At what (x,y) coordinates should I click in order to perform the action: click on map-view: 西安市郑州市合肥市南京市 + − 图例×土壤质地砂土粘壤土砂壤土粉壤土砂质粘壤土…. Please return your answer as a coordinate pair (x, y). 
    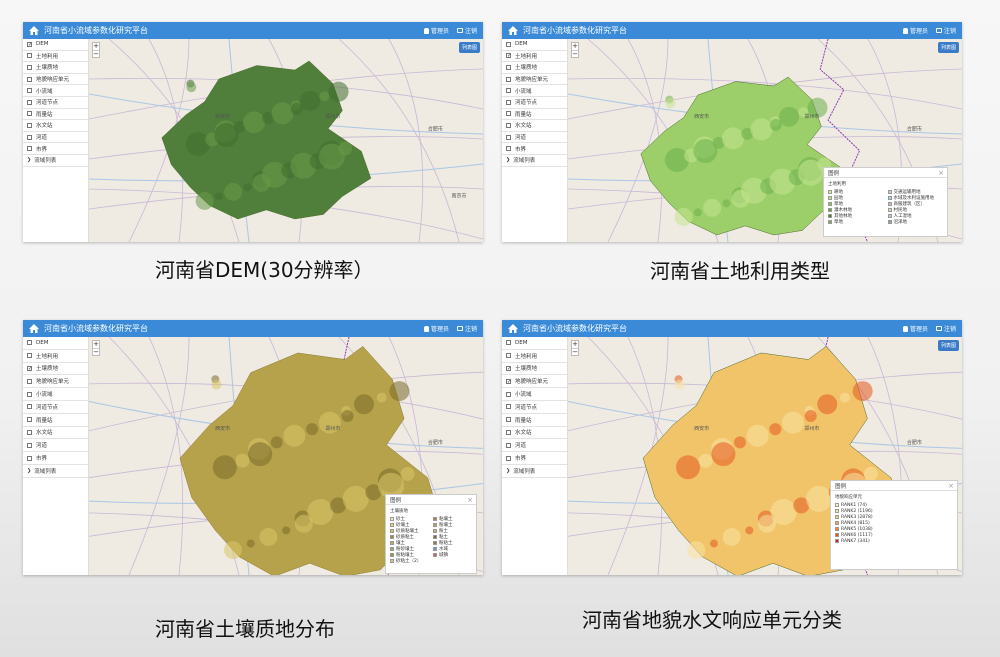
    Looking at the image, I should click on (286, 456).